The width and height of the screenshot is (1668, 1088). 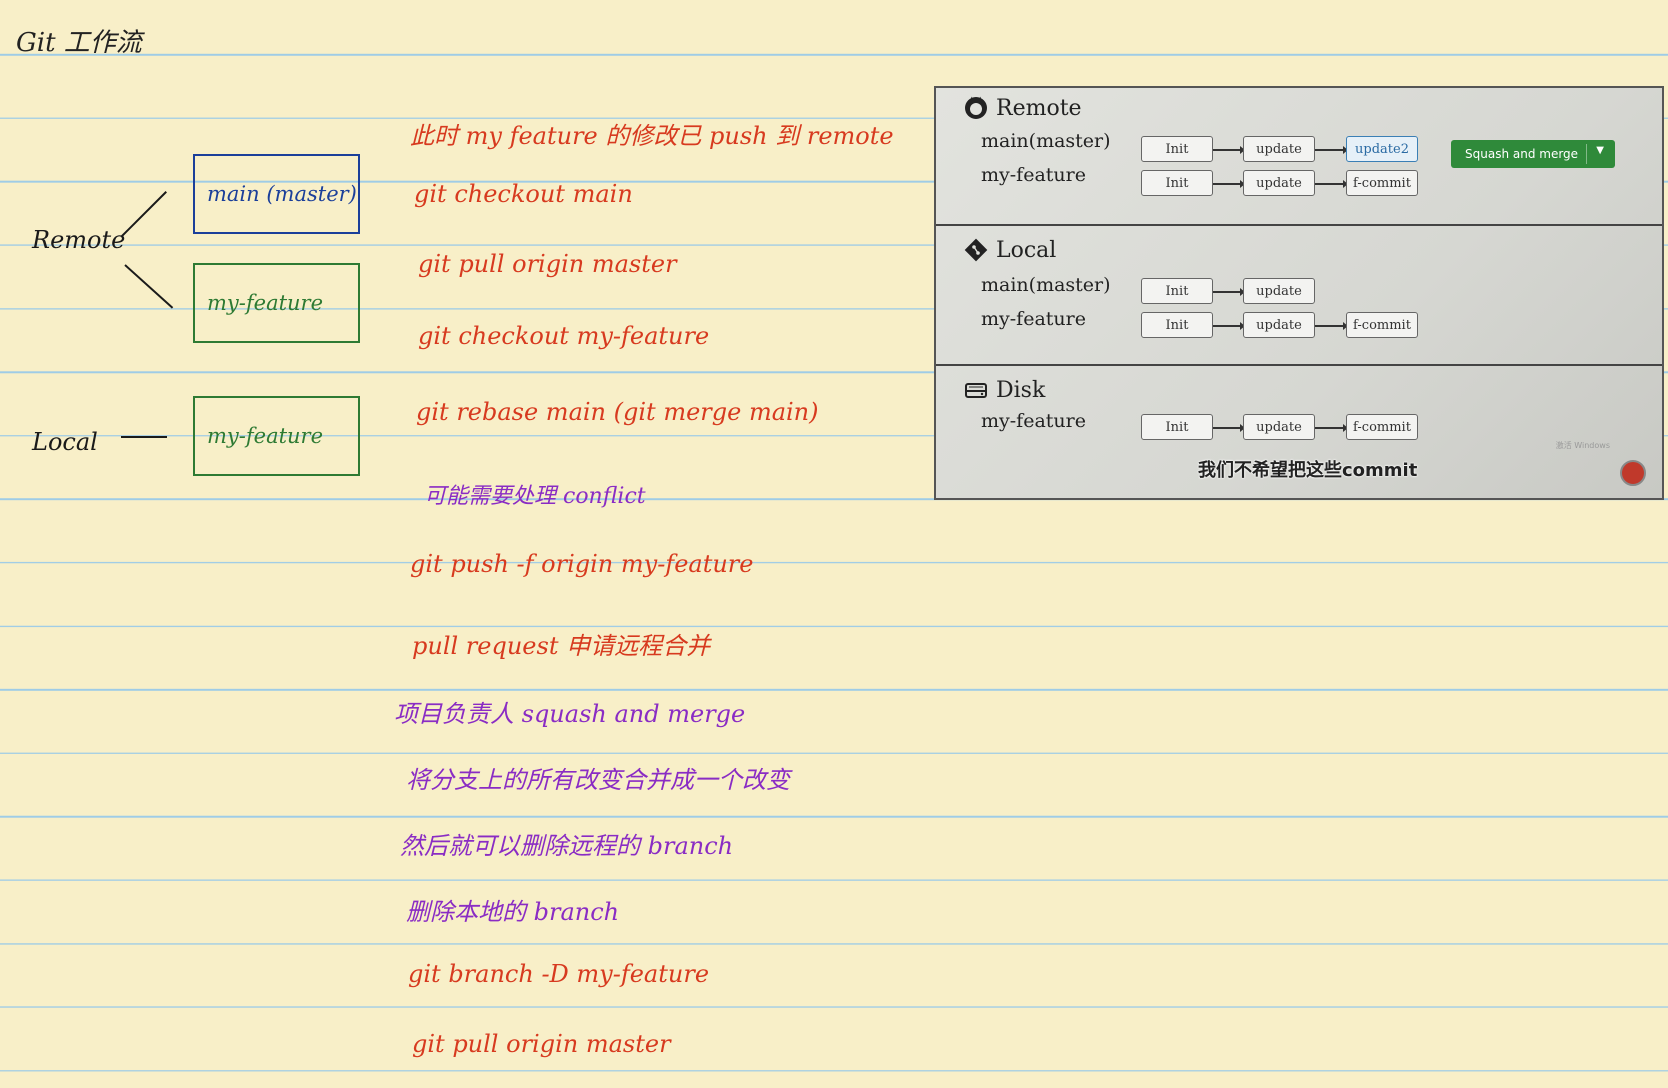 What do you see at coordinates (276, 194) in the screenshot?
I see `remote-main-box: main (master)` at bounding box center [276, 194].